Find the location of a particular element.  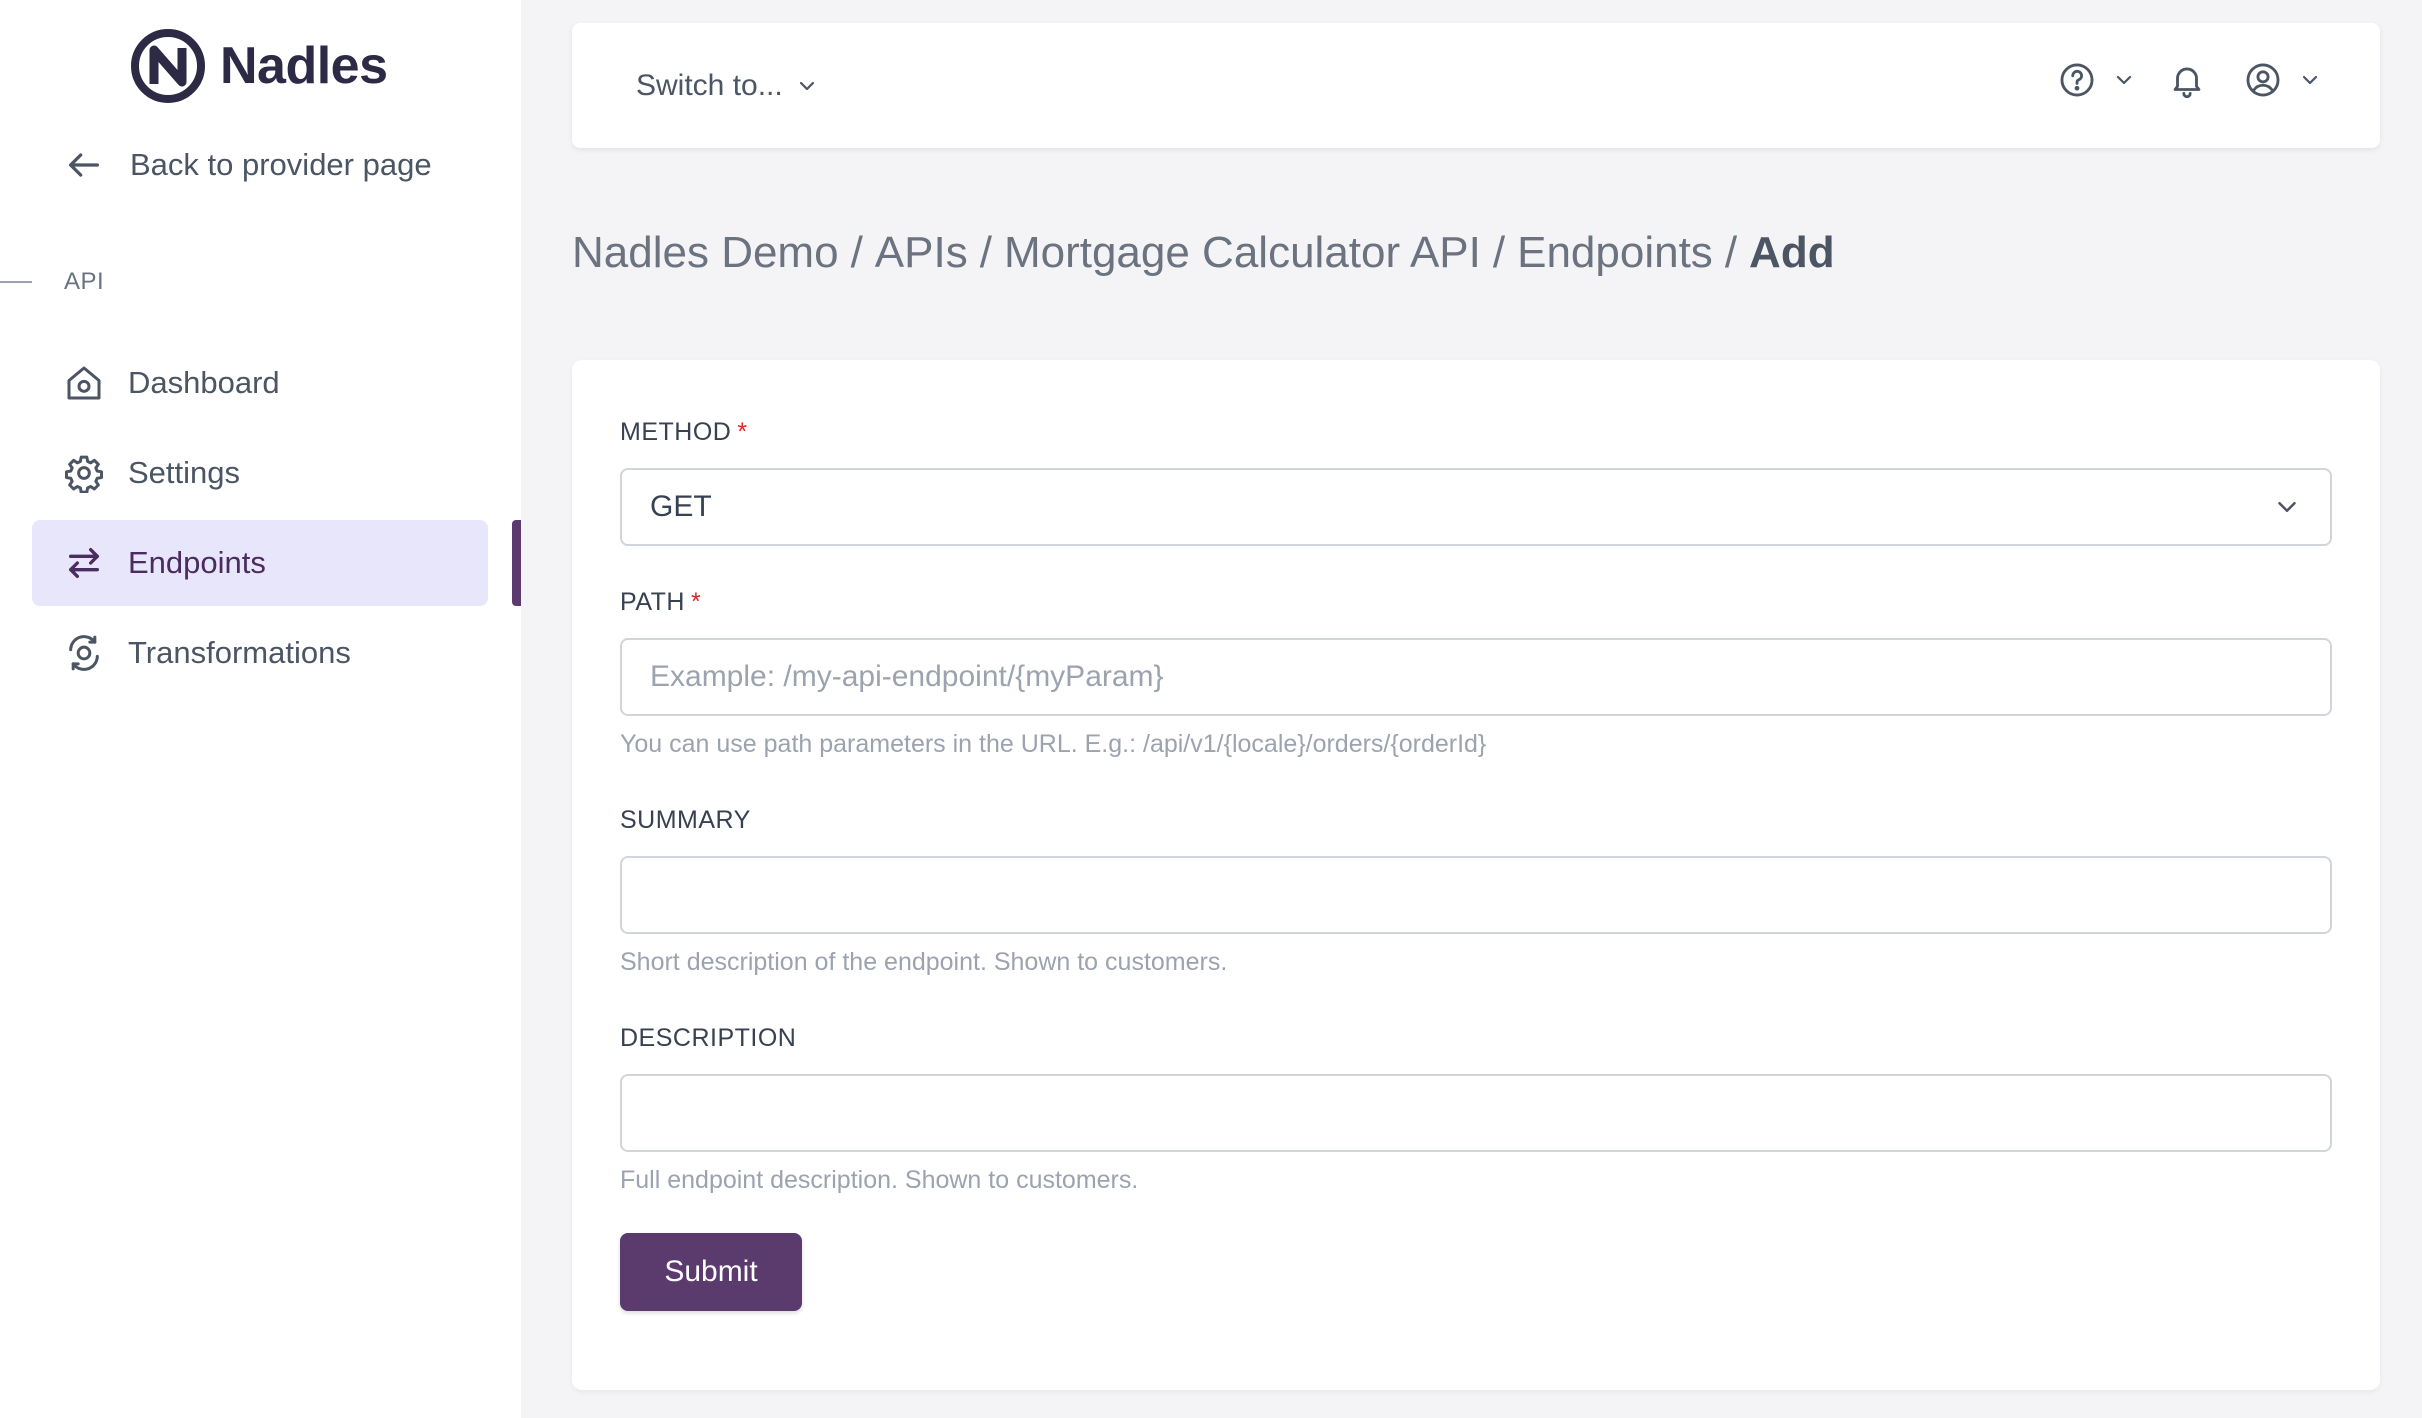

path-input is located at coordinates (1476, 677).